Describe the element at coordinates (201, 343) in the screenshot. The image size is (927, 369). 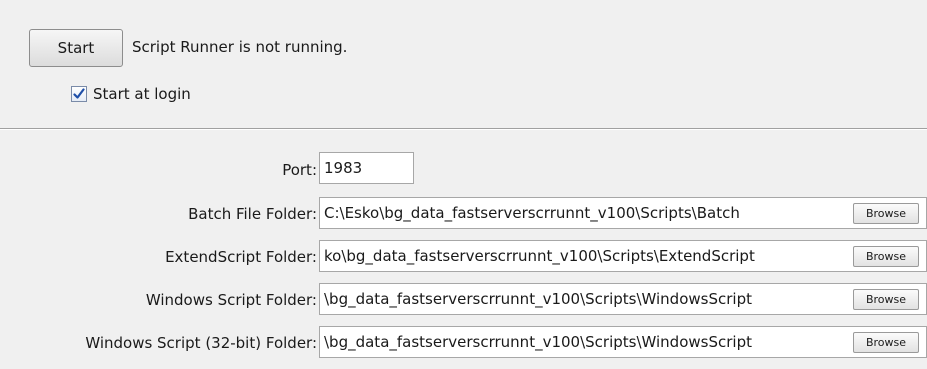
I see `windows-script-32bit-folder-label: Windows Script (32-bit) Folder:` at that location.